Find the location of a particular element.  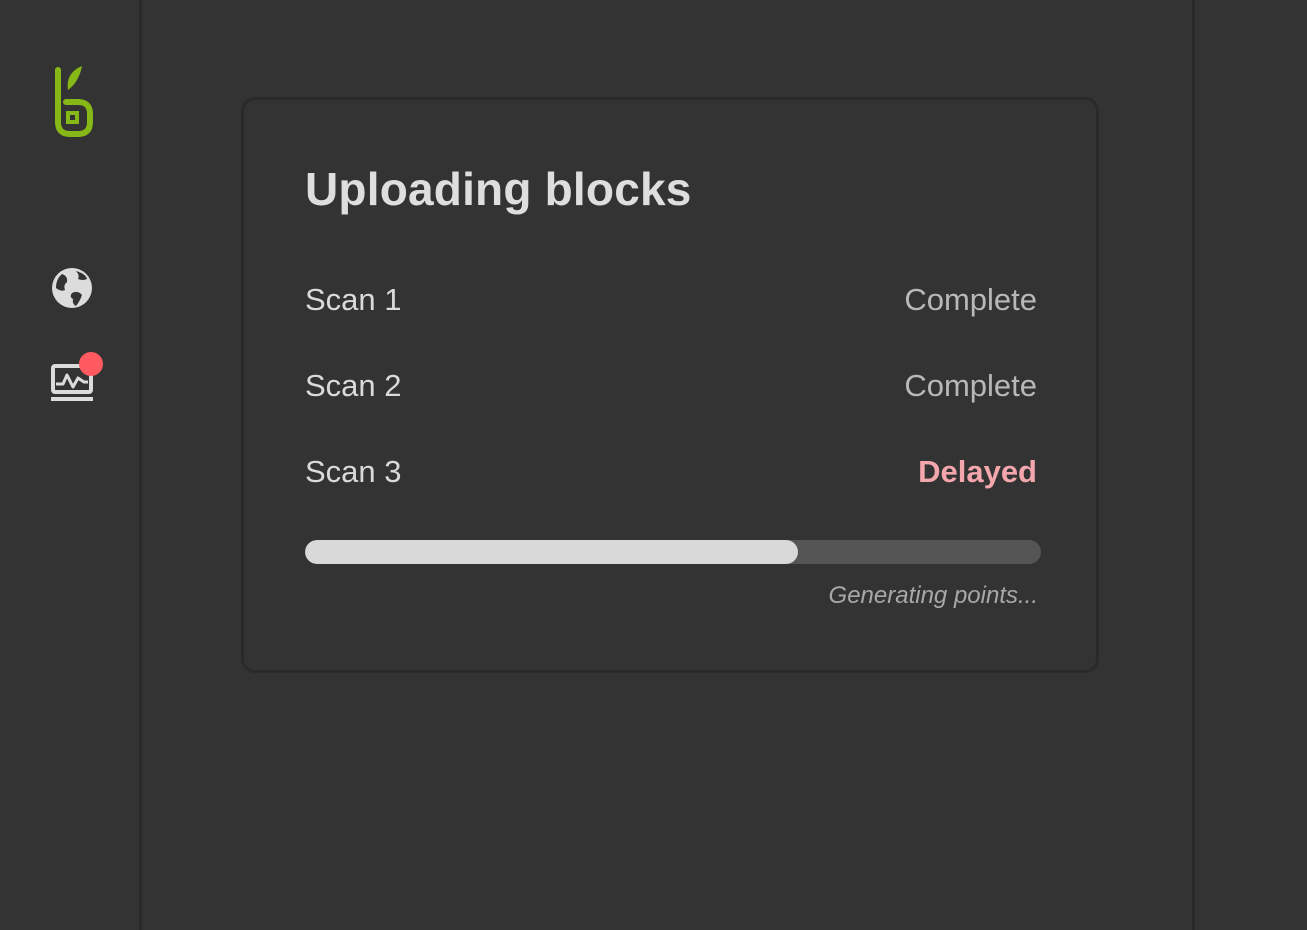

scan-label: Scan 1 is located at coordinates (353, 299).